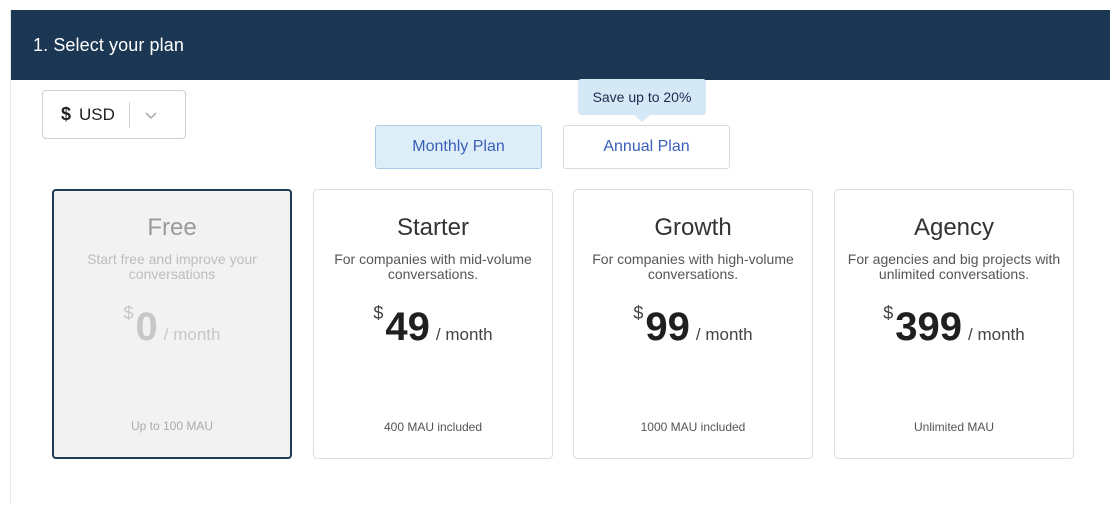 The width and height of the screenshot is (1110, 505). What do you see at coordinates (433, 227) in the screenshot?
I see `plan-name: Starter` at bounding box center [433, 227].